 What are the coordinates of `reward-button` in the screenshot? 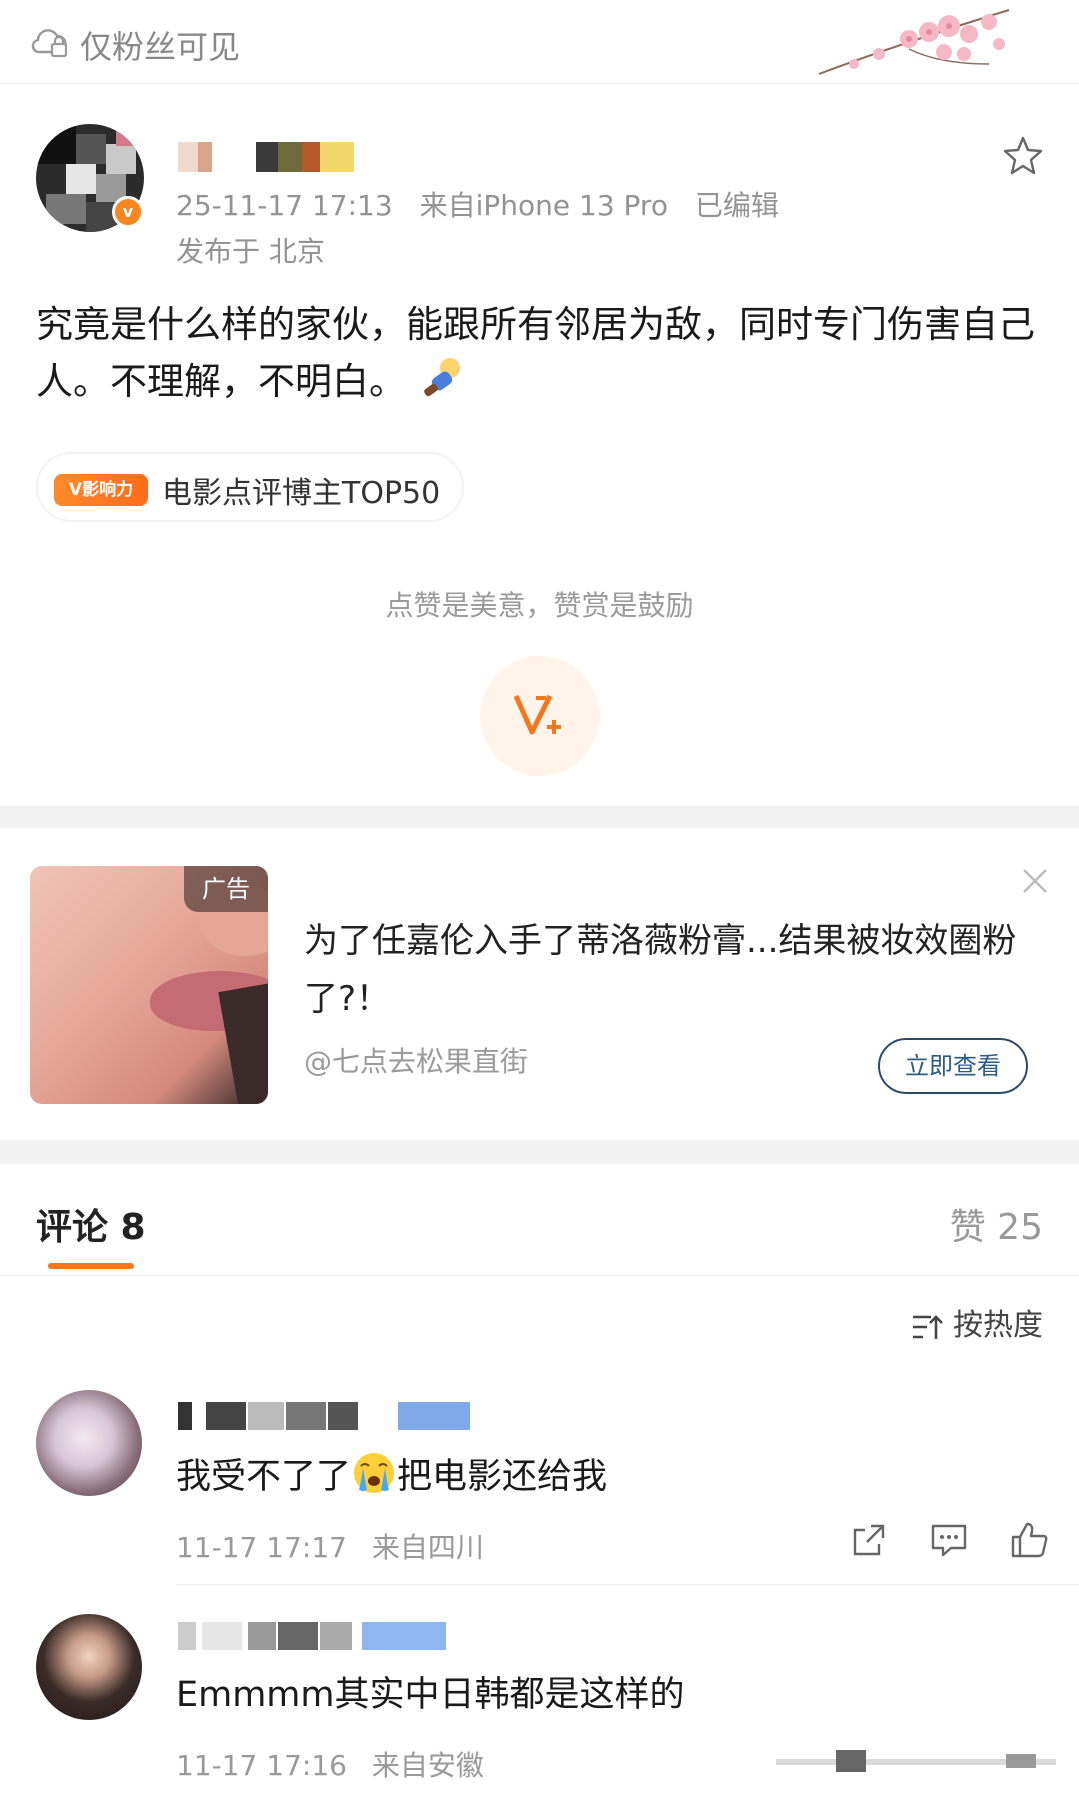 It's located at (540, 716).